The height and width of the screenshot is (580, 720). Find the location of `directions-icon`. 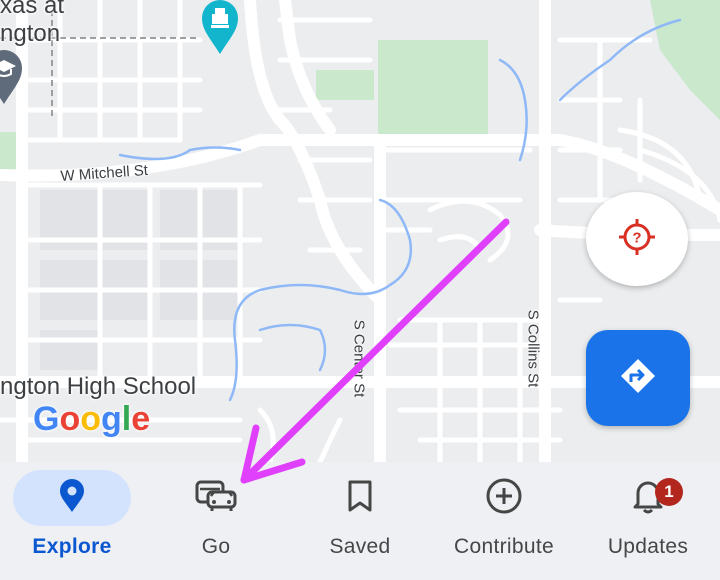

directions-icon is located at coordinates (638, 378).